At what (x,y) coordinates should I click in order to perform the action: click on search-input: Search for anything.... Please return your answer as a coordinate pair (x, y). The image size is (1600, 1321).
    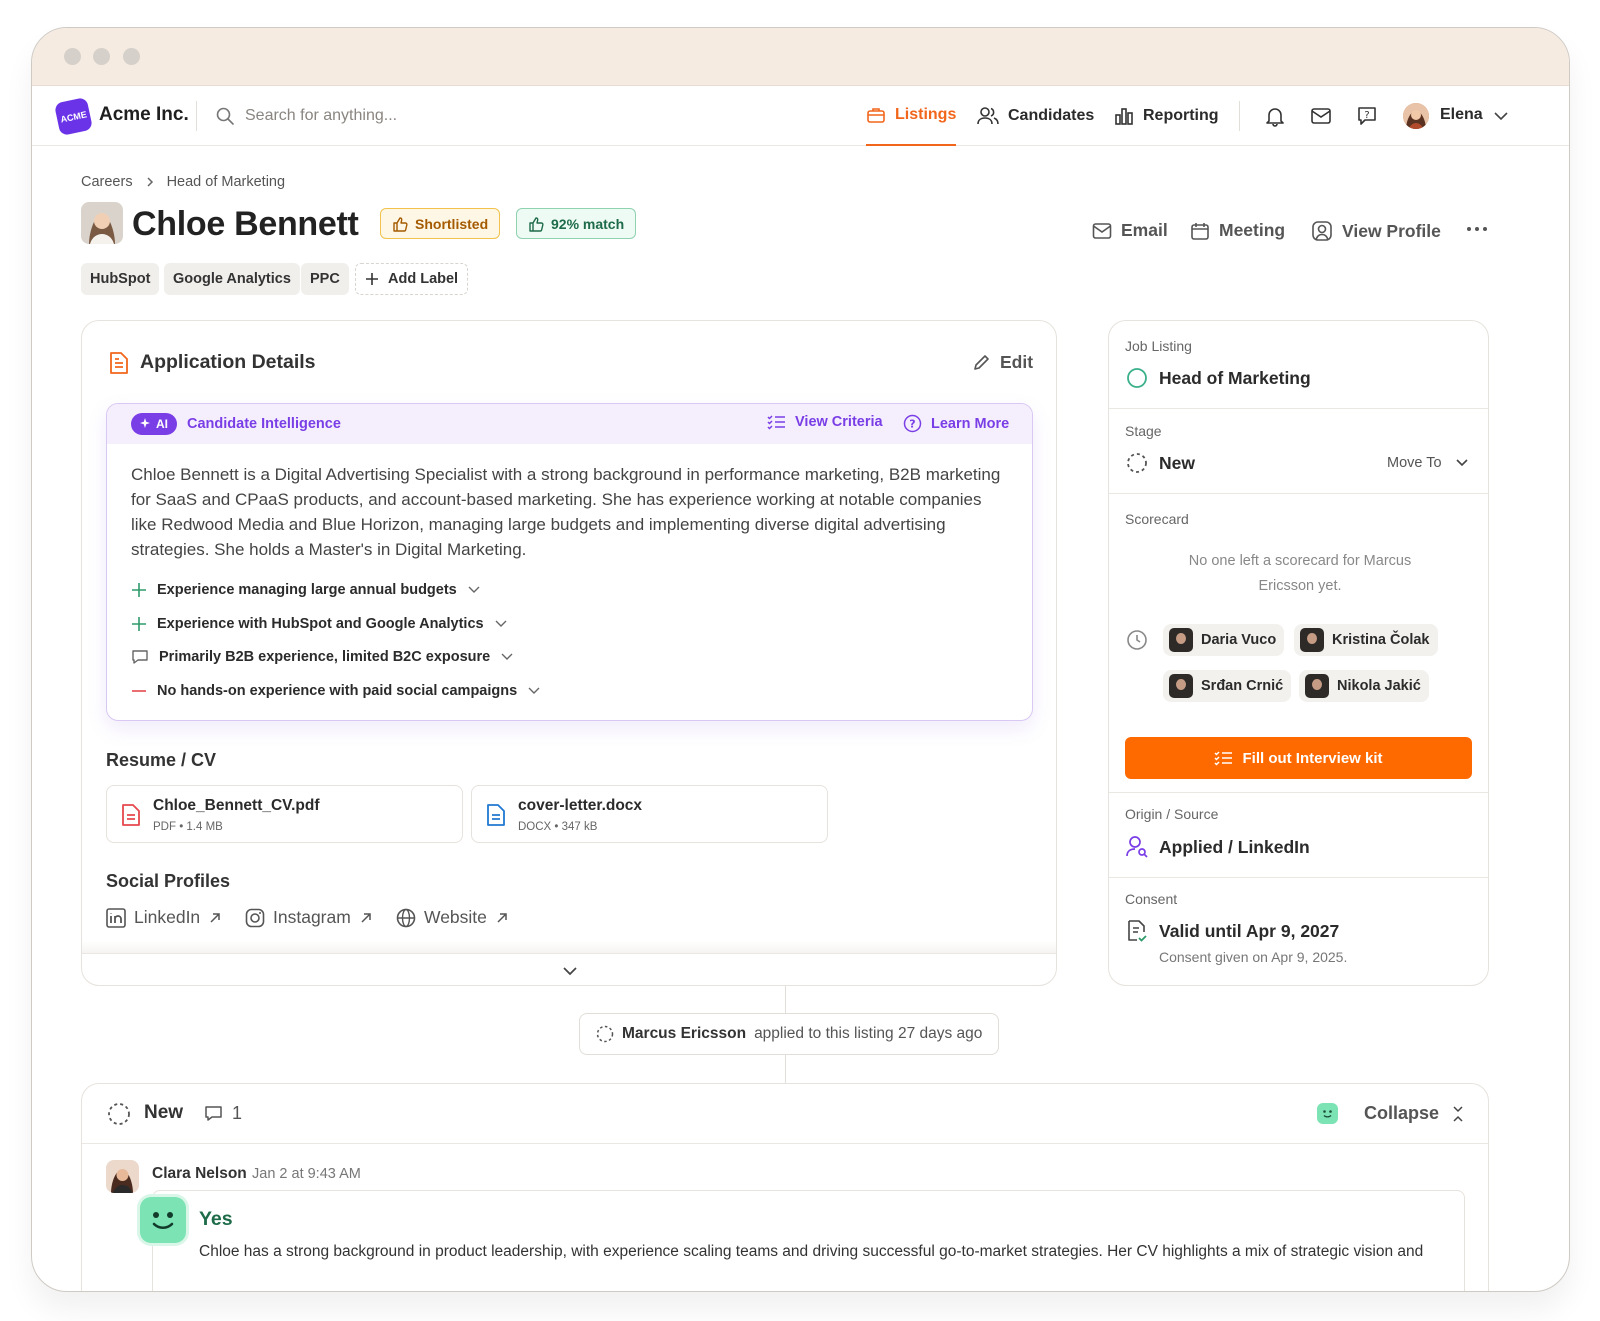
    Looking at the image, I should click on (321, 116).